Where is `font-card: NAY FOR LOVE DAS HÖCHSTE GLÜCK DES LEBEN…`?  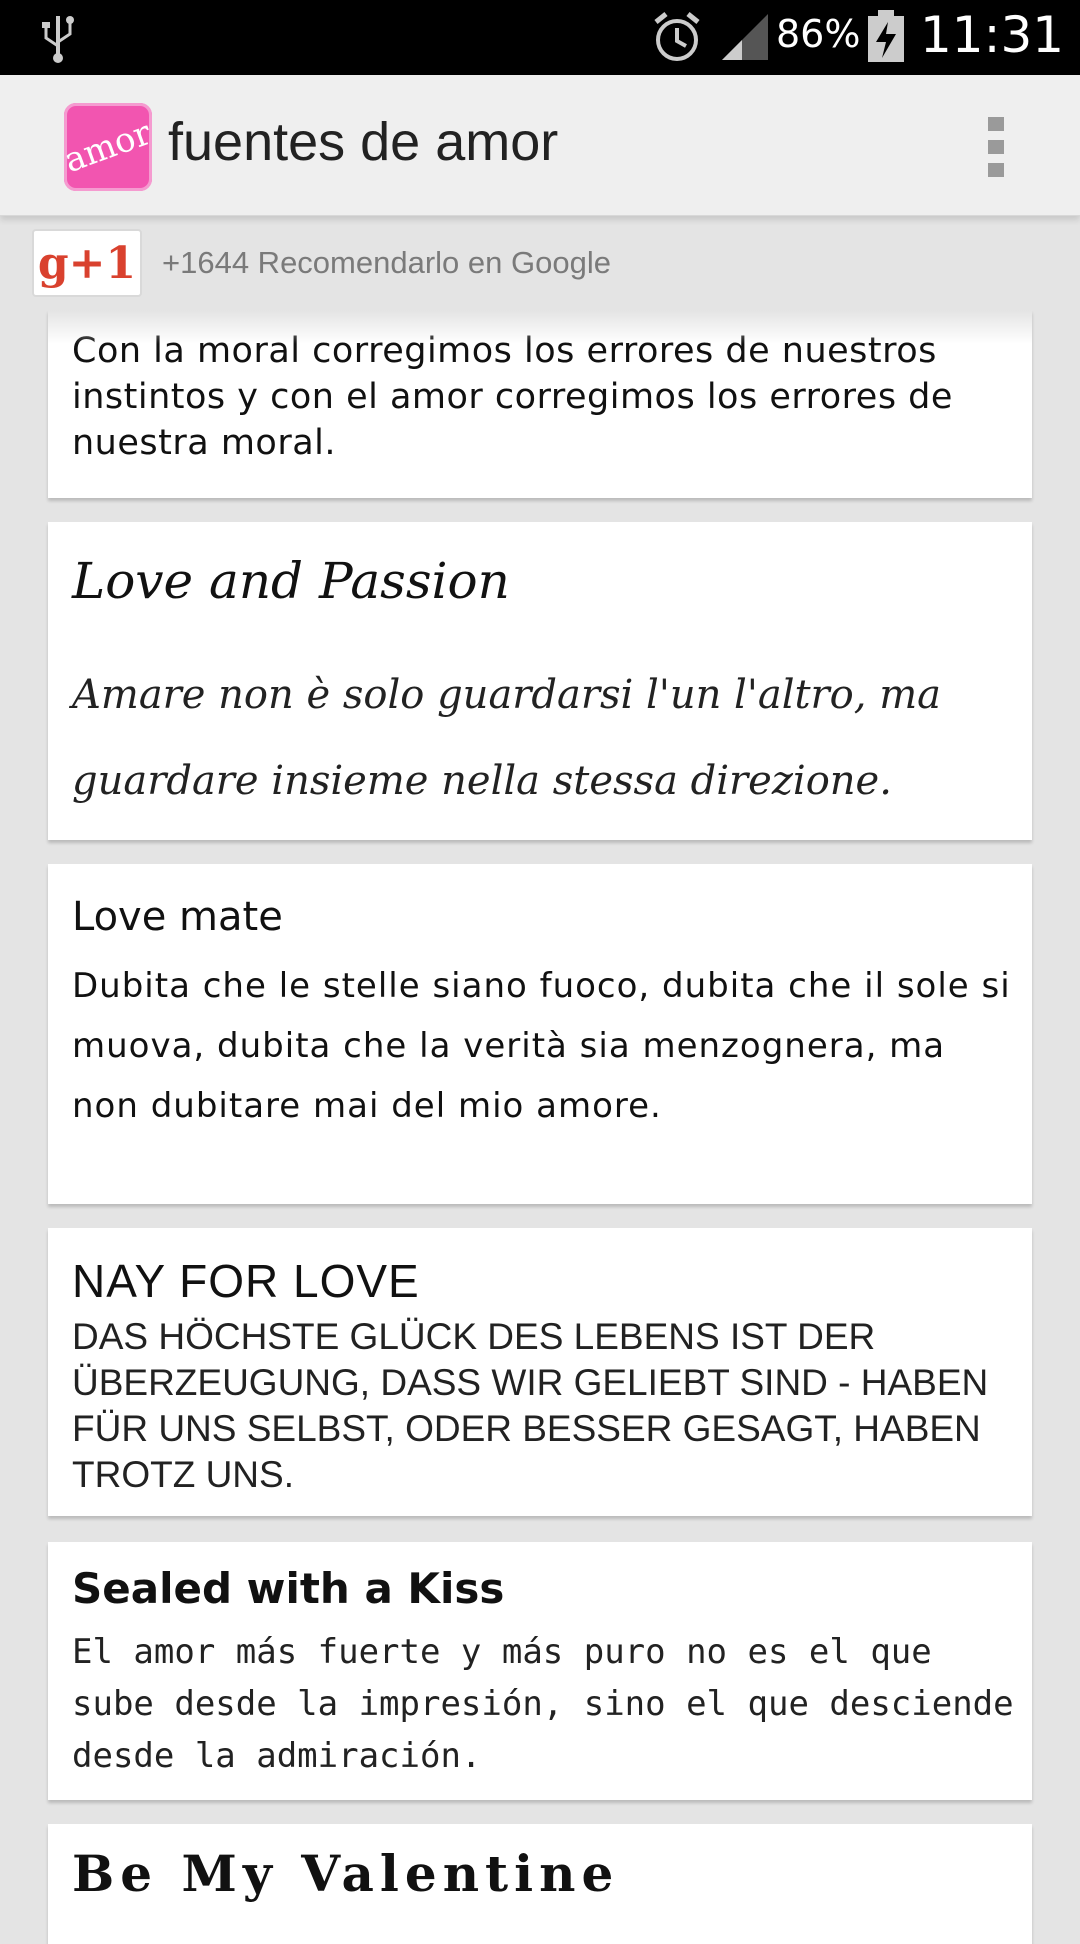 font-card: NAY FOR LOVE DAS HÖCHSTE GLÜCK DES LEBEN… is located at coordinates (540, 1372).